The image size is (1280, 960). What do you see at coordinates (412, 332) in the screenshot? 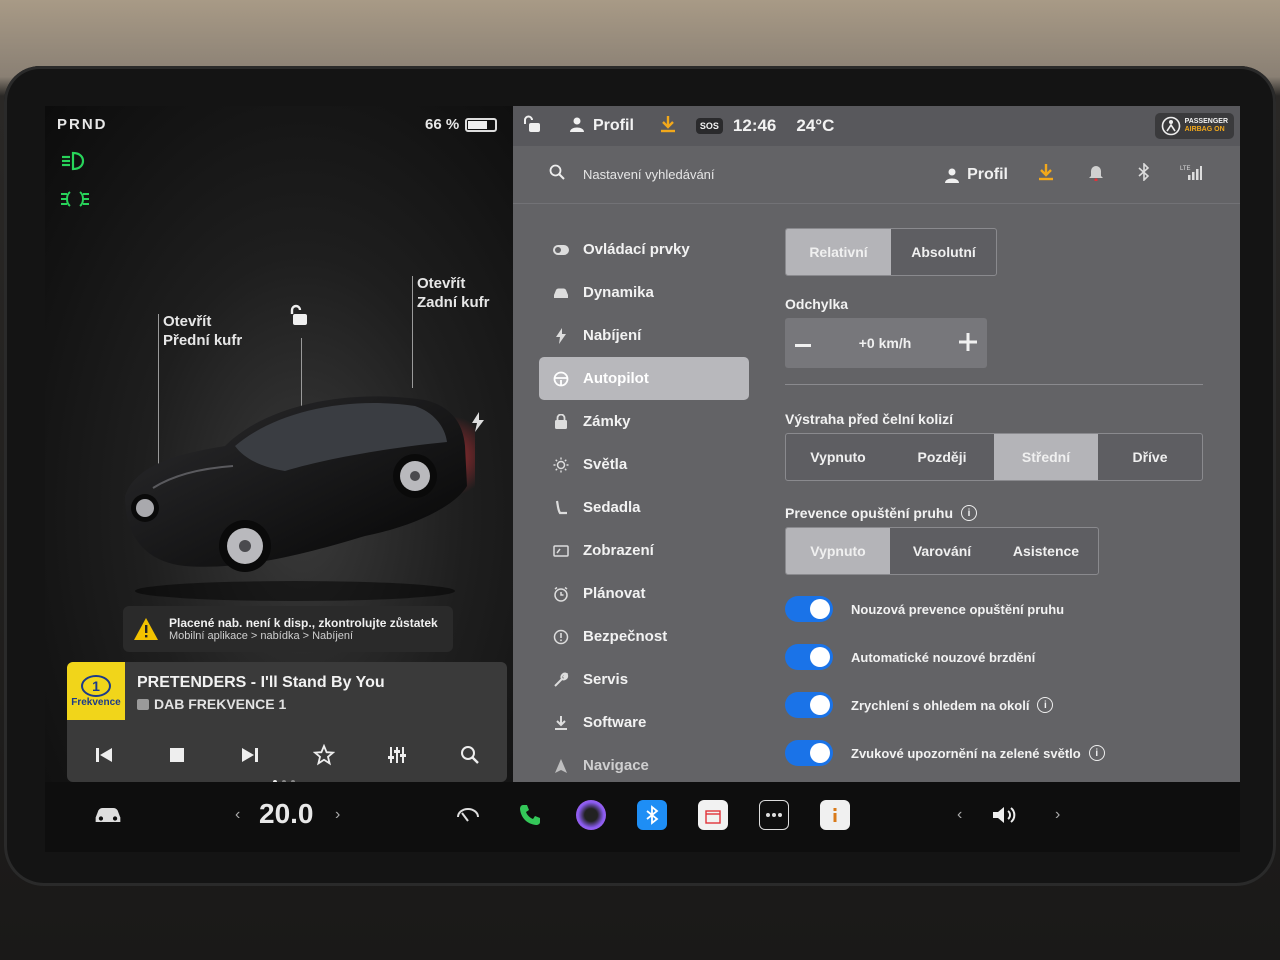
I see `trunk-callout-line` at bounding box center [412, 332].